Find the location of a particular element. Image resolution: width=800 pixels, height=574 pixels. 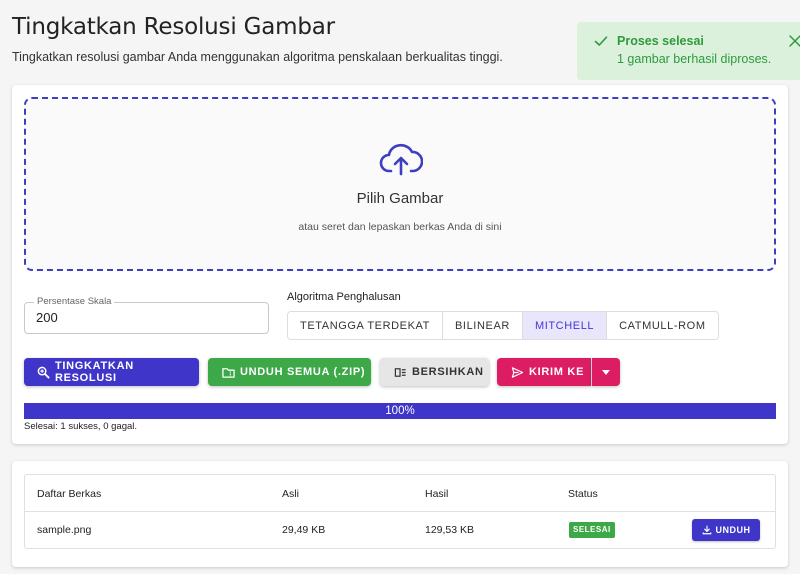

download-file-label: UNDUH is located at coordinates (733, 530).